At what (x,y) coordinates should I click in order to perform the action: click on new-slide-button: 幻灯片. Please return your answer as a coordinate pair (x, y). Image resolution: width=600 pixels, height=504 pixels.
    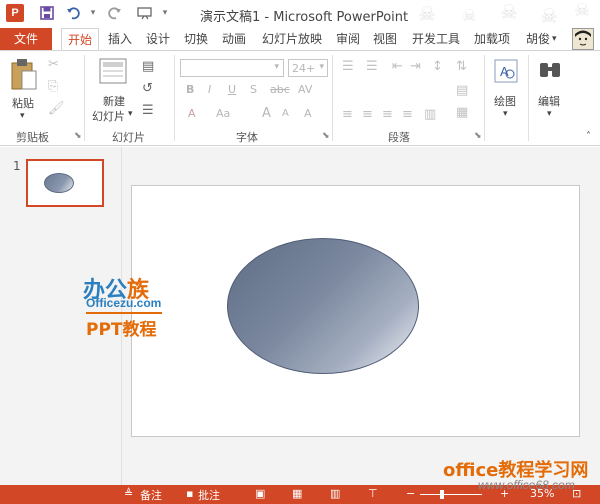
    Looking at the image, I should click on (108, 116).